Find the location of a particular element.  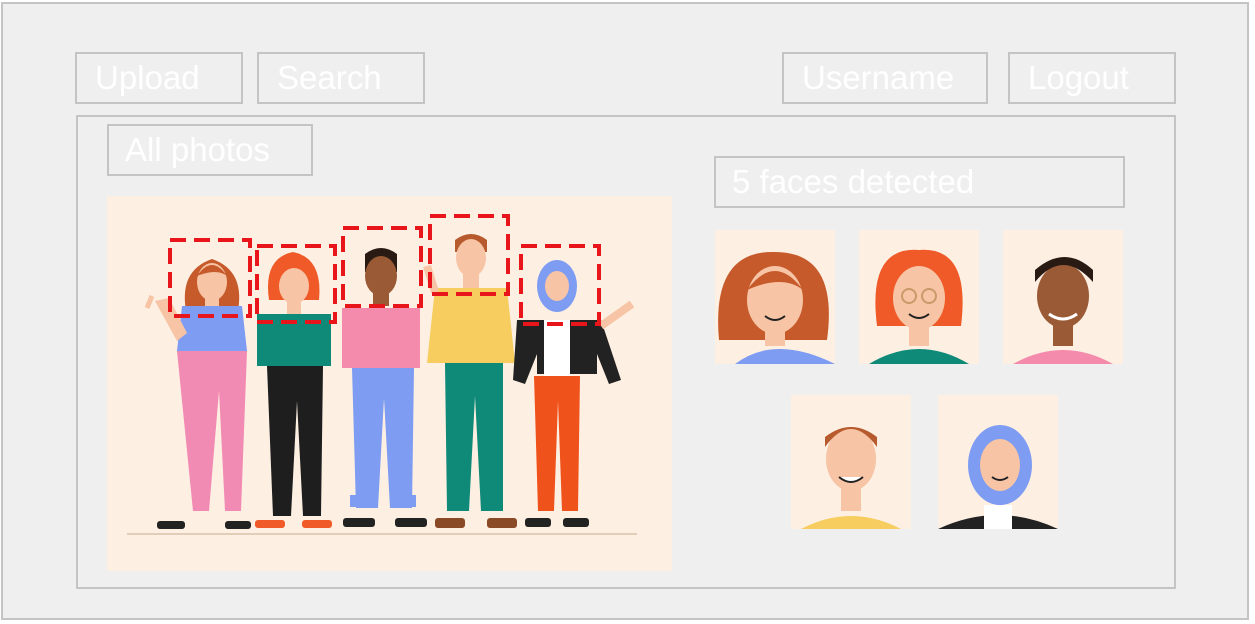

all-photos-button: All photos is located at coordinates (210, 150).